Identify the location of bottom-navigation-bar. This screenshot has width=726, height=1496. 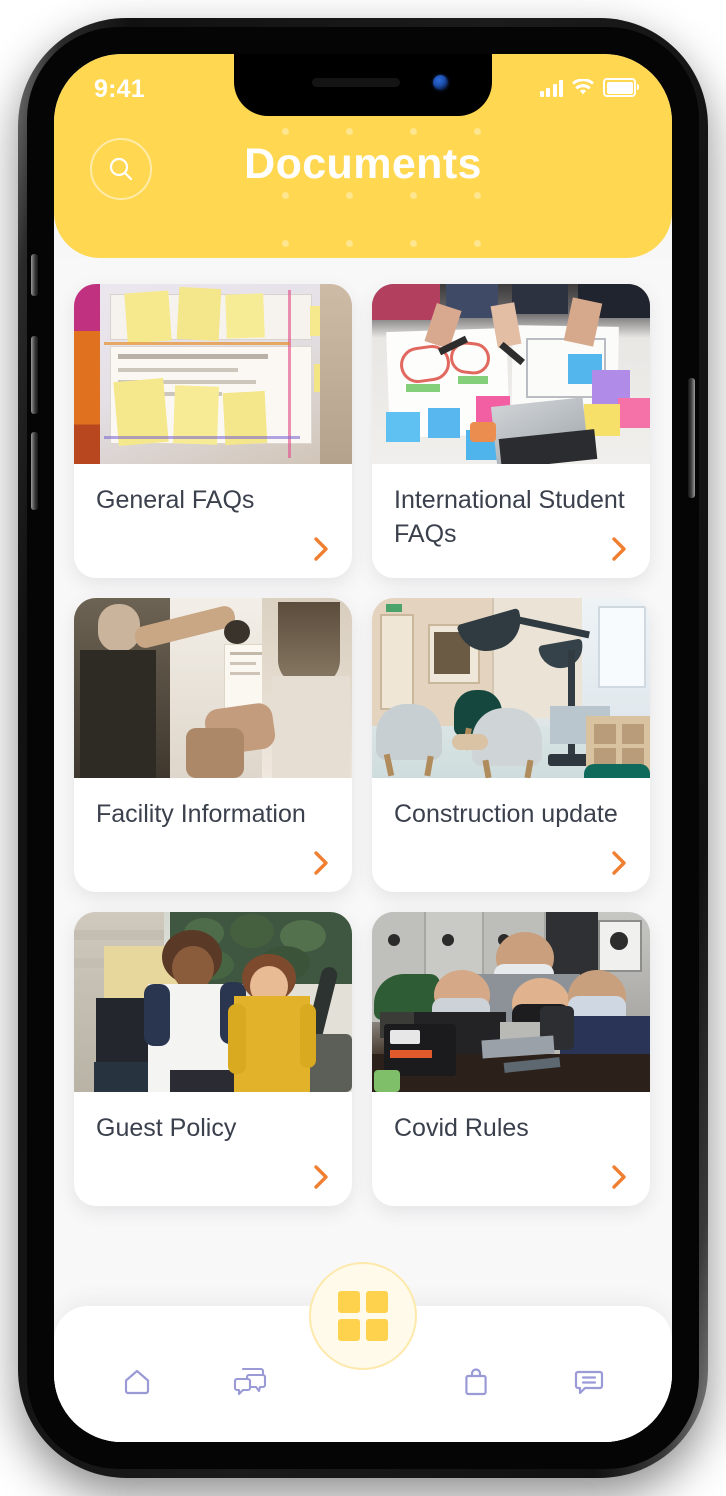
(363, 1352).